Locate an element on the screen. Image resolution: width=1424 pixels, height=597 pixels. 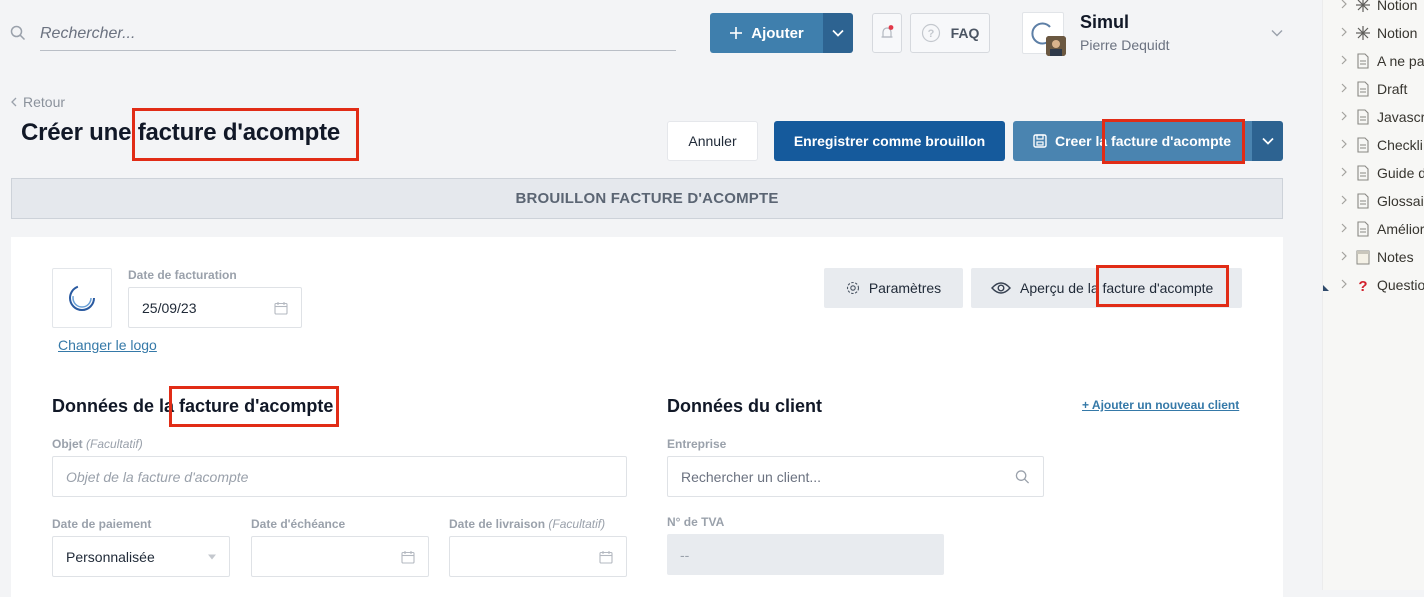
faq-button: ? FAQ is located at coordinates (950, 33).